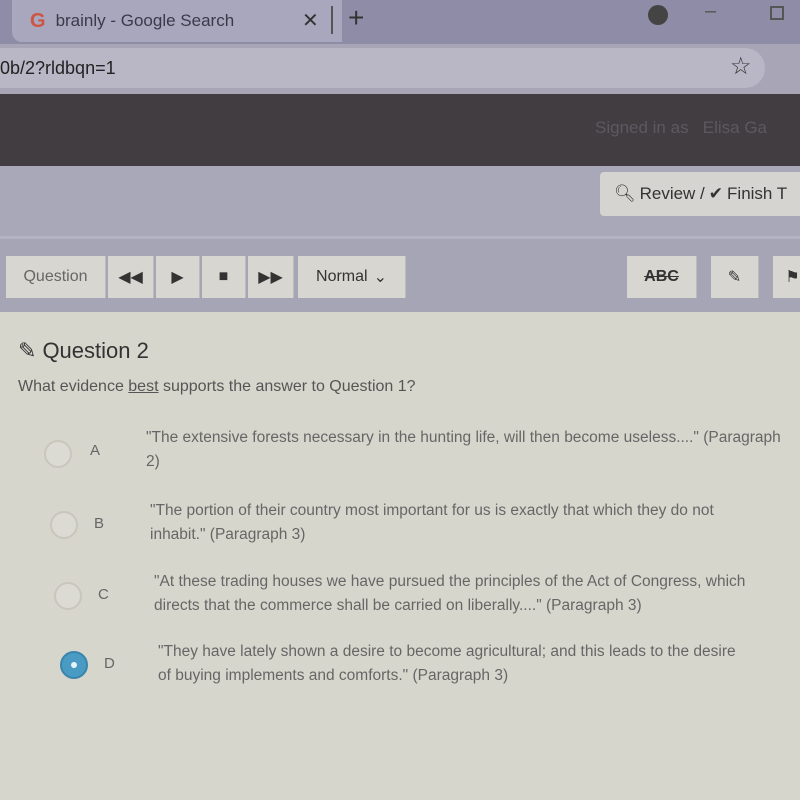 The height and width of the screenshot is (800, 800). I want to click on google-favicon-icon: G, so click(38, 20).